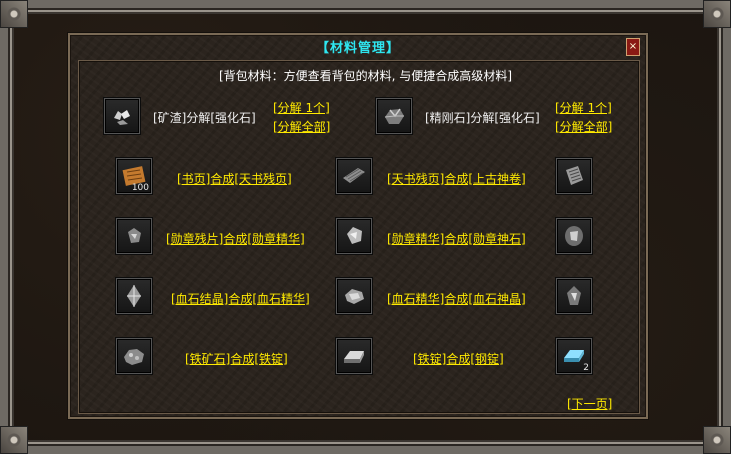  Describe the element at coordinates (235, 238) in the screenshot. I see `craft-medal-shard-link: [勋章残片]合成[勋章精华]` at that location.